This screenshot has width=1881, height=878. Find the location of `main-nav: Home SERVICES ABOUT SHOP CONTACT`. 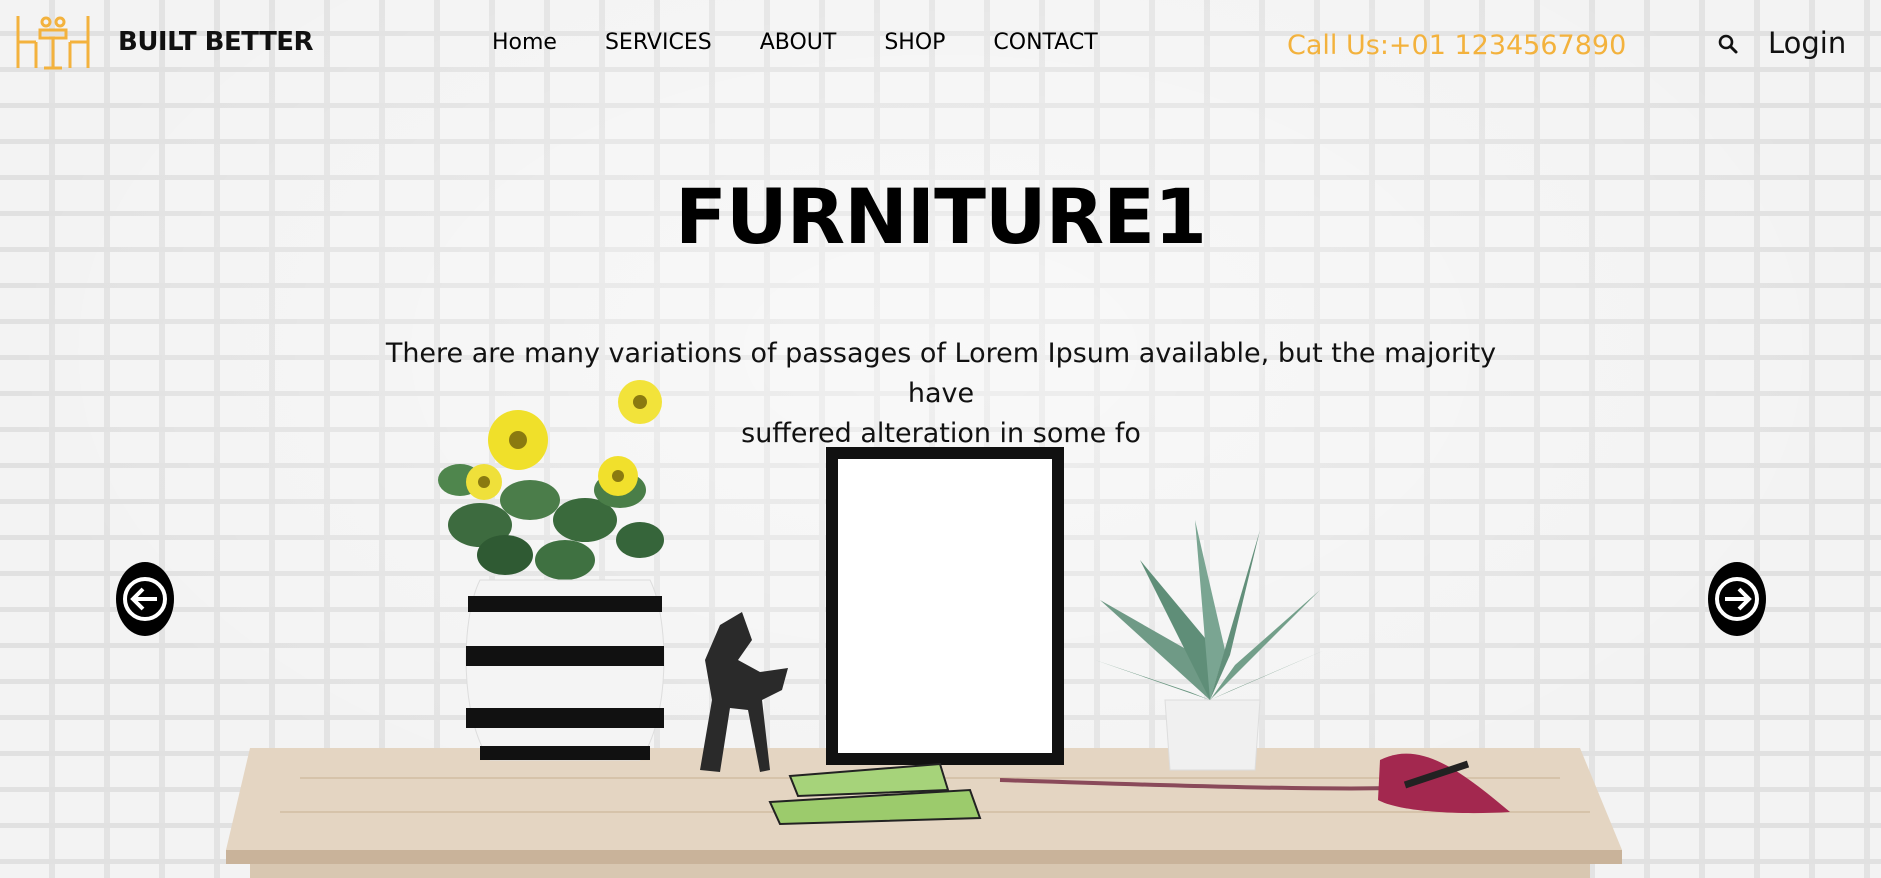

main-nav: Home SERVICES ABOUT SHOP CONTACT is located at coordinates (819, 42).